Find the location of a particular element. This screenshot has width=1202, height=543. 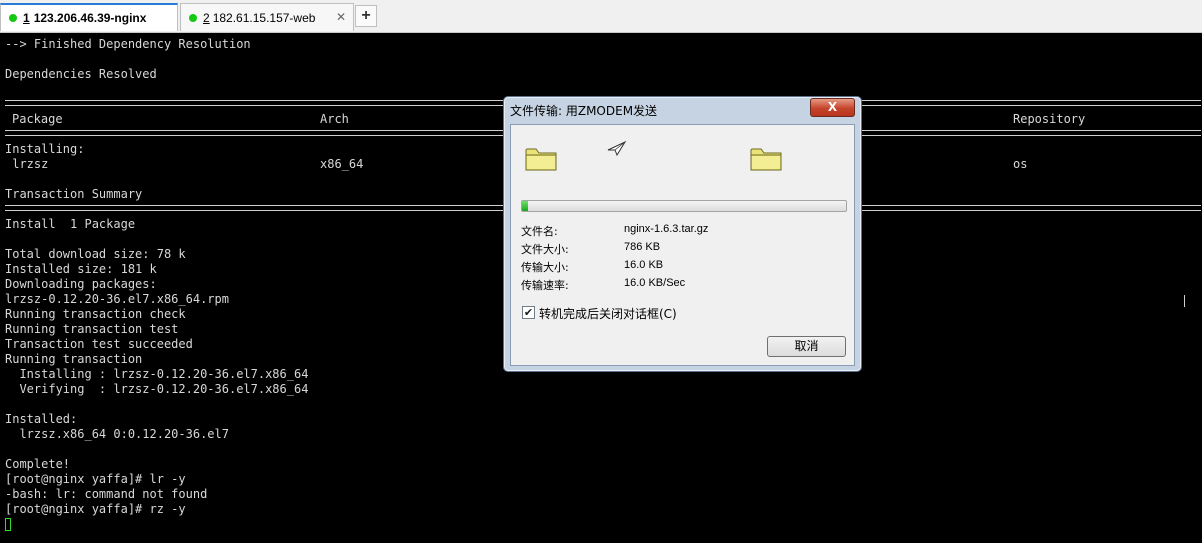

terminal-line: Install 1 Package is located at coordinates (70, 224).